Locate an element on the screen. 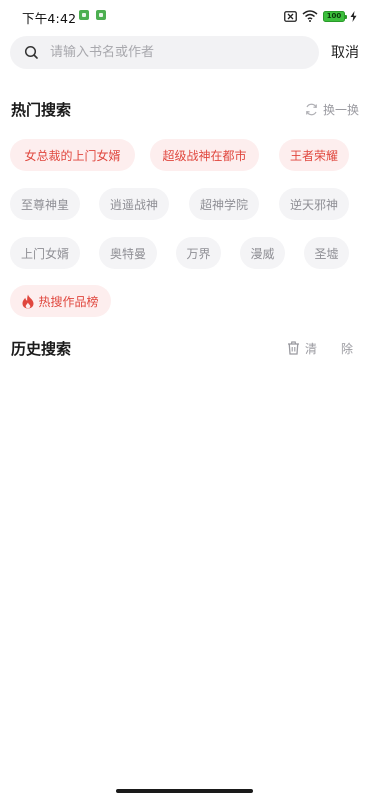 Image resolution: width=369 pixels, height=800 pixels. trash-icon is located at coordinates (293, 348).